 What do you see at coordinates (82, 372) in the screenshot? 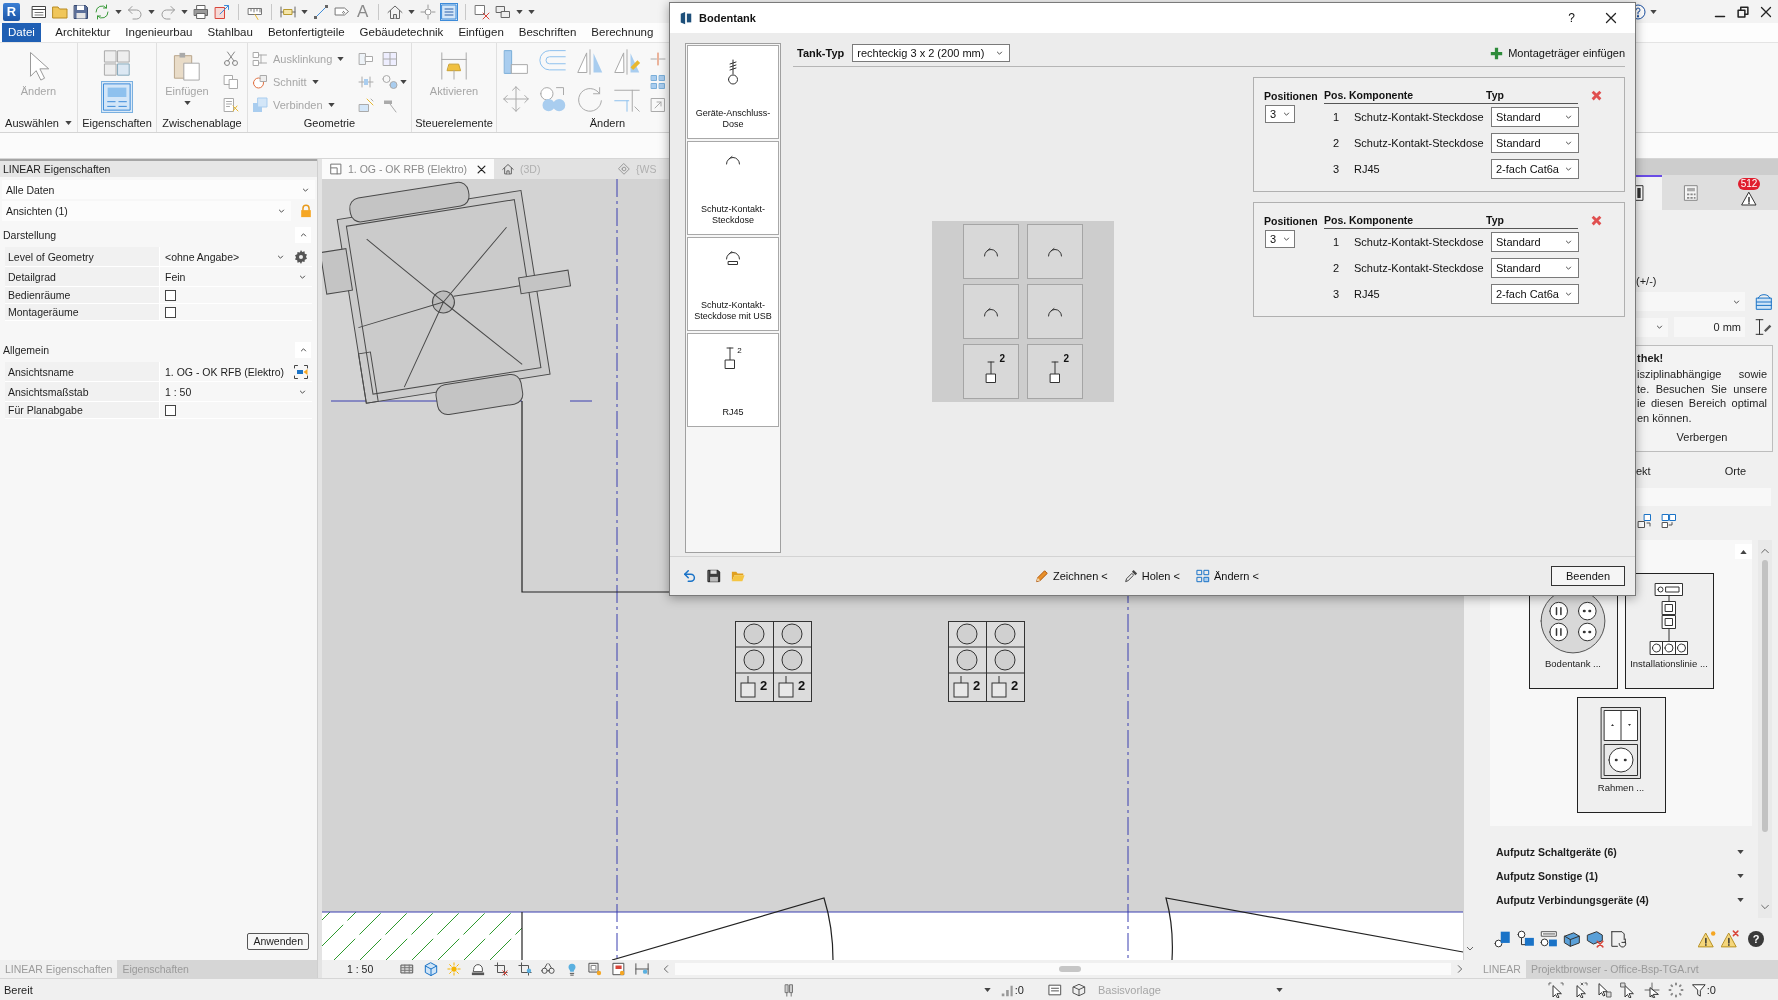
I see `property-label: Ansichtsname` at bounding box center [82, 372].